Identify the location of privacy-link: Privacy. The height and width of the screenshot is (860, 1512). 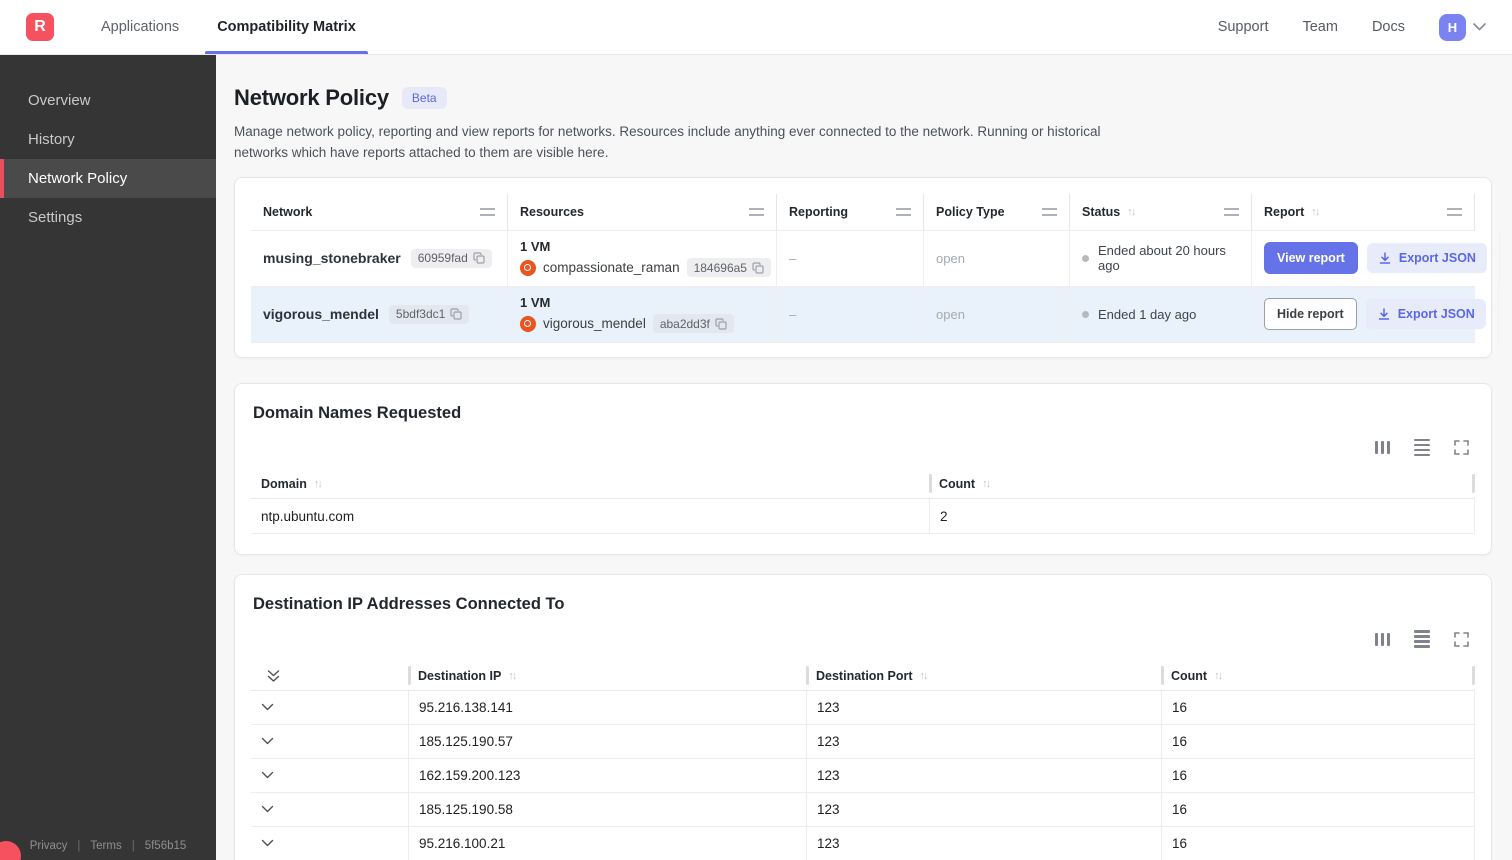
(49, 846).